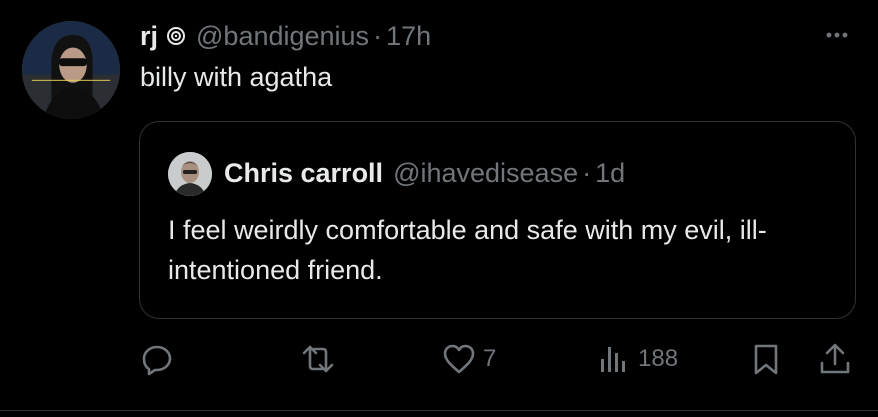 Image resolution: width=878 pixels, height=417 pixels. I want to click on quoted-handle: @ihavedisease, so click(485, 173).